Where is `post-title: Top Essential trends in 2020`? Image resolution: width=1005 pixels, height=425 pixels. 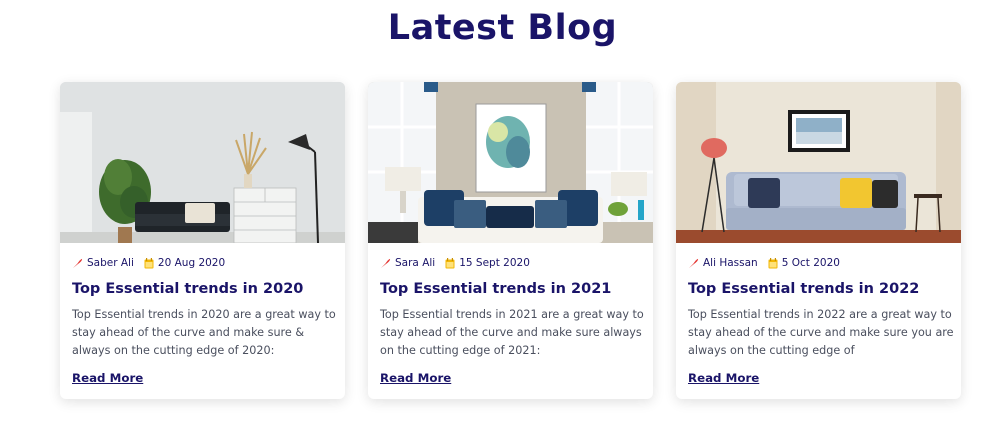
post-title: Top Essential trends in 2020 is located at coordinates (204, 289).